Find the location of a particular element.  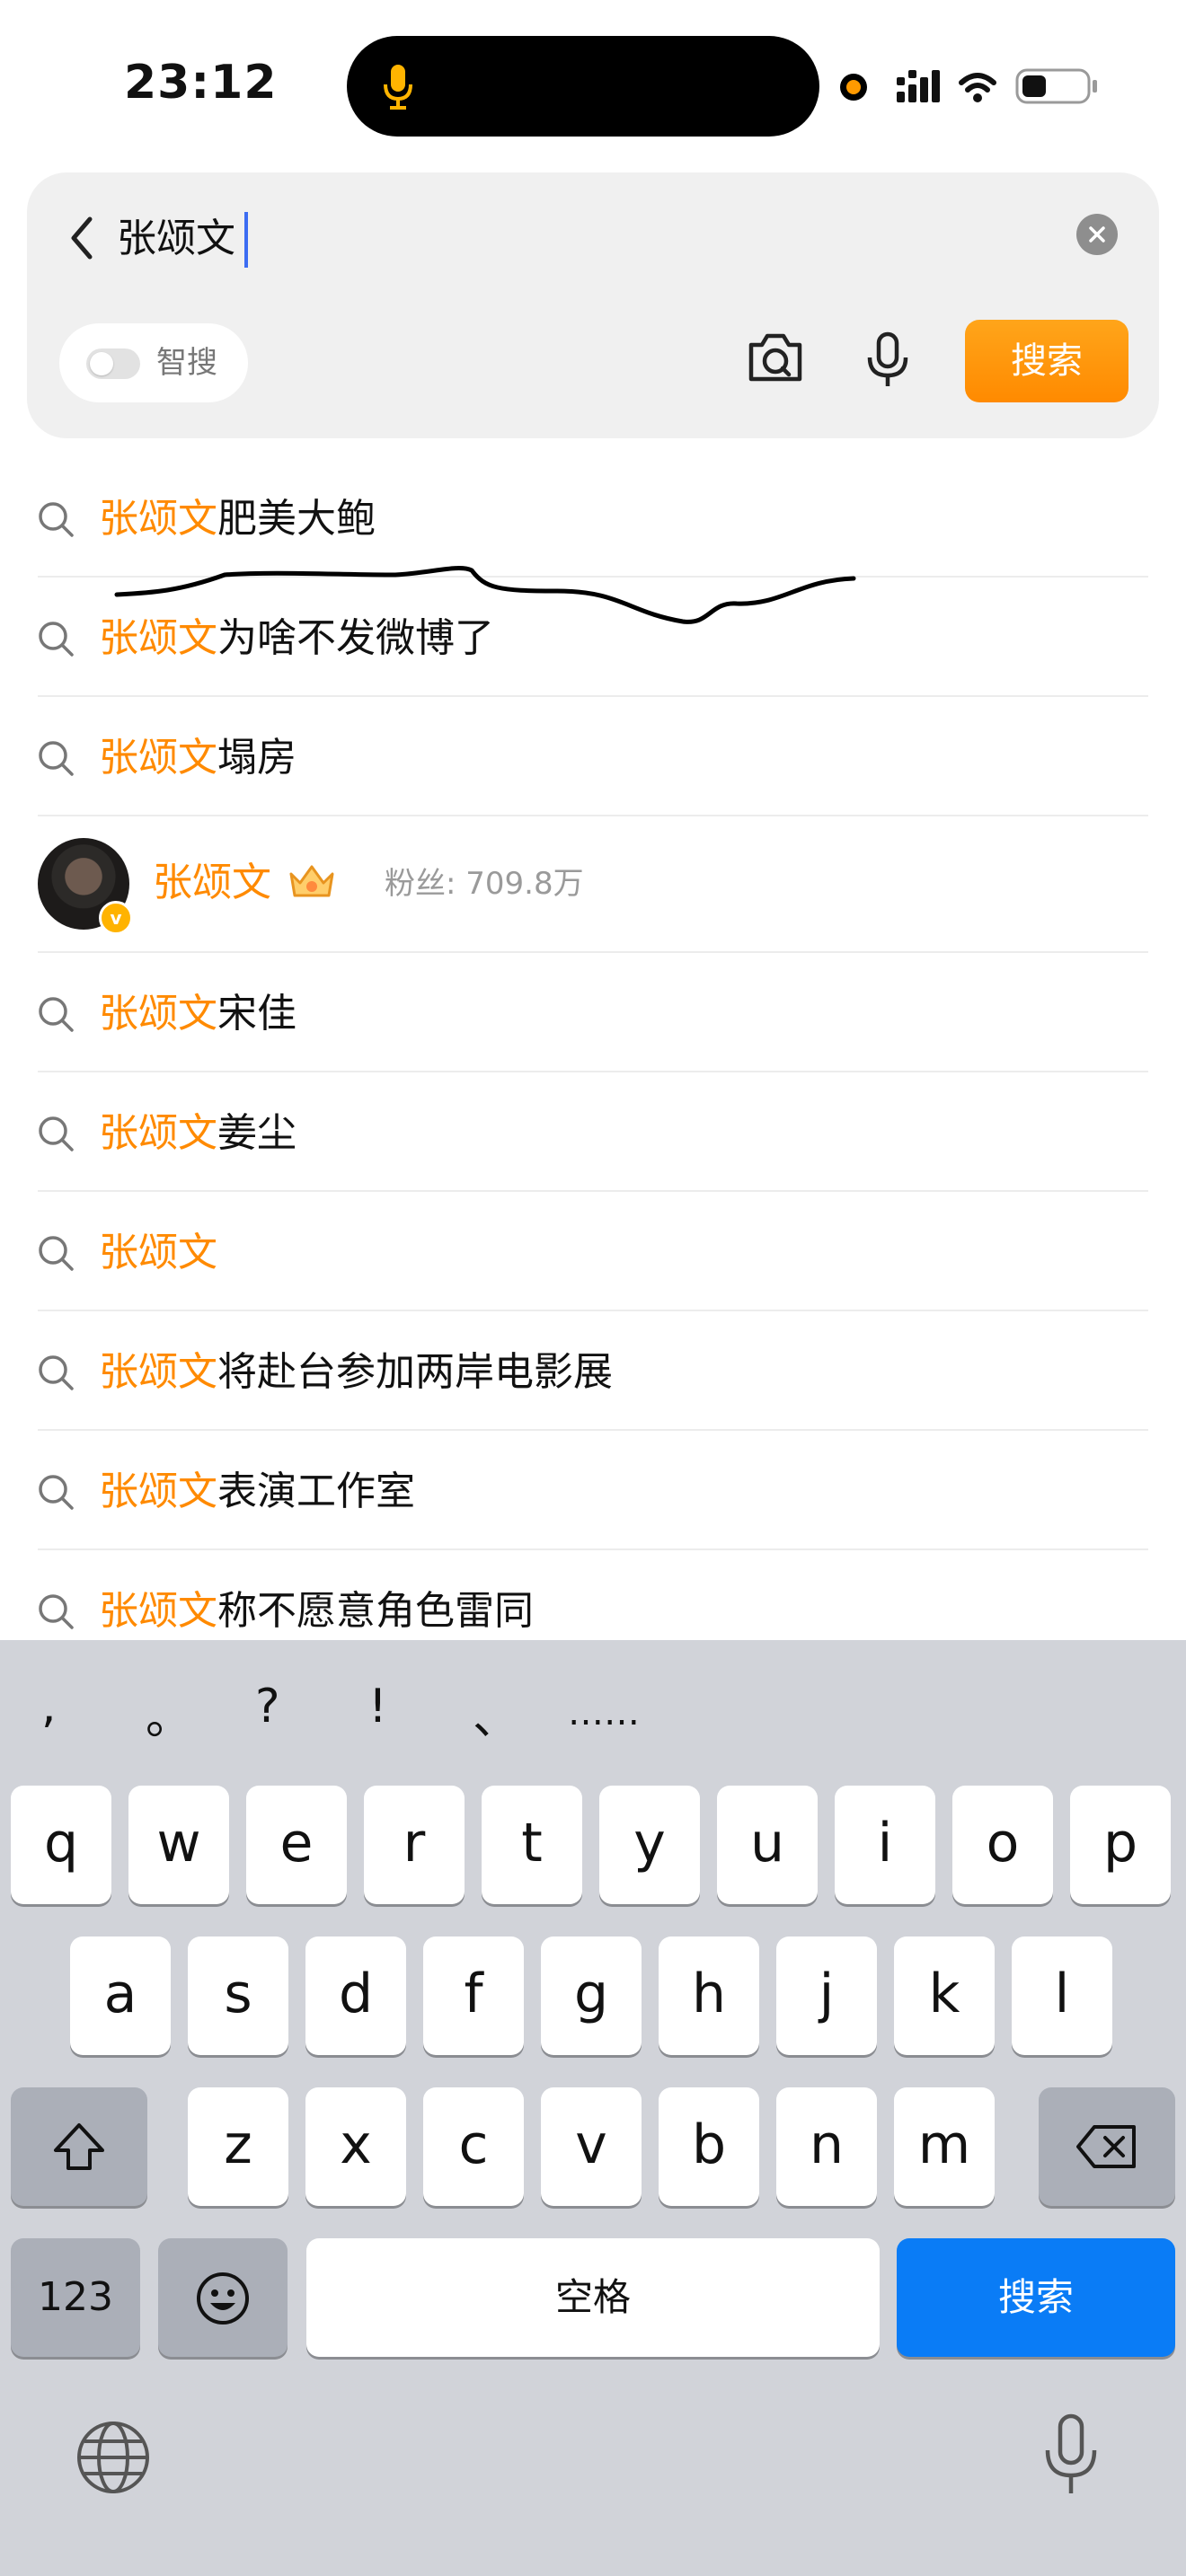

key-w: w is located at coordinates (178, 1845).